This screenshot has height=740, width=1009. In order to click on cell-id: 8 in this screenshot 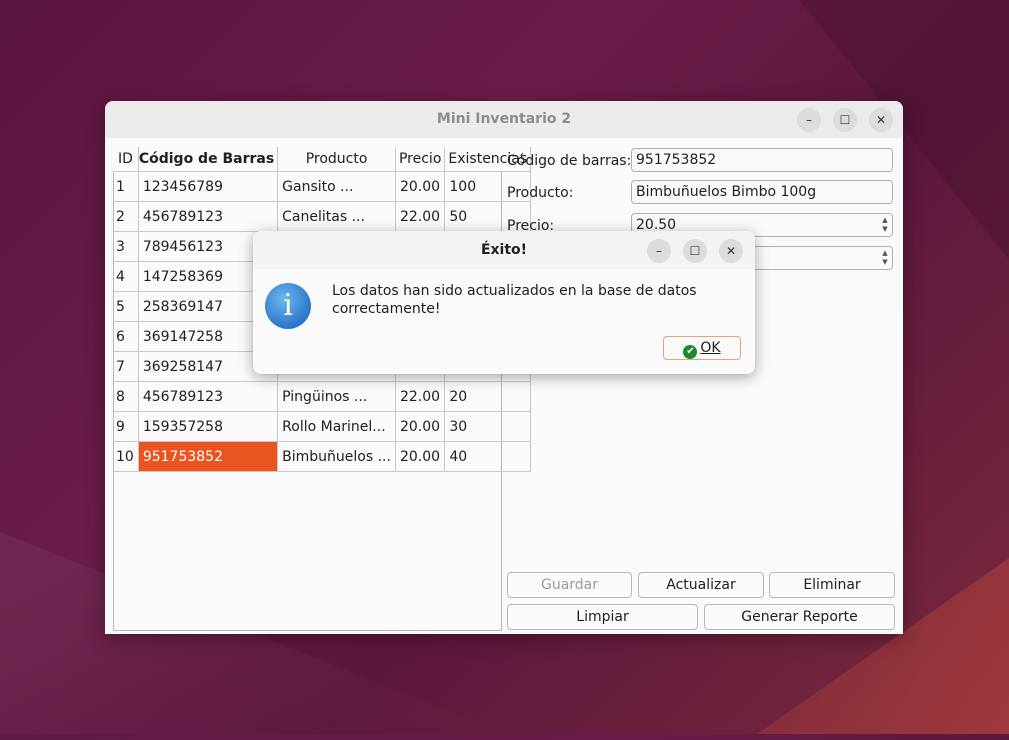, I will do `click(126, 396)`.